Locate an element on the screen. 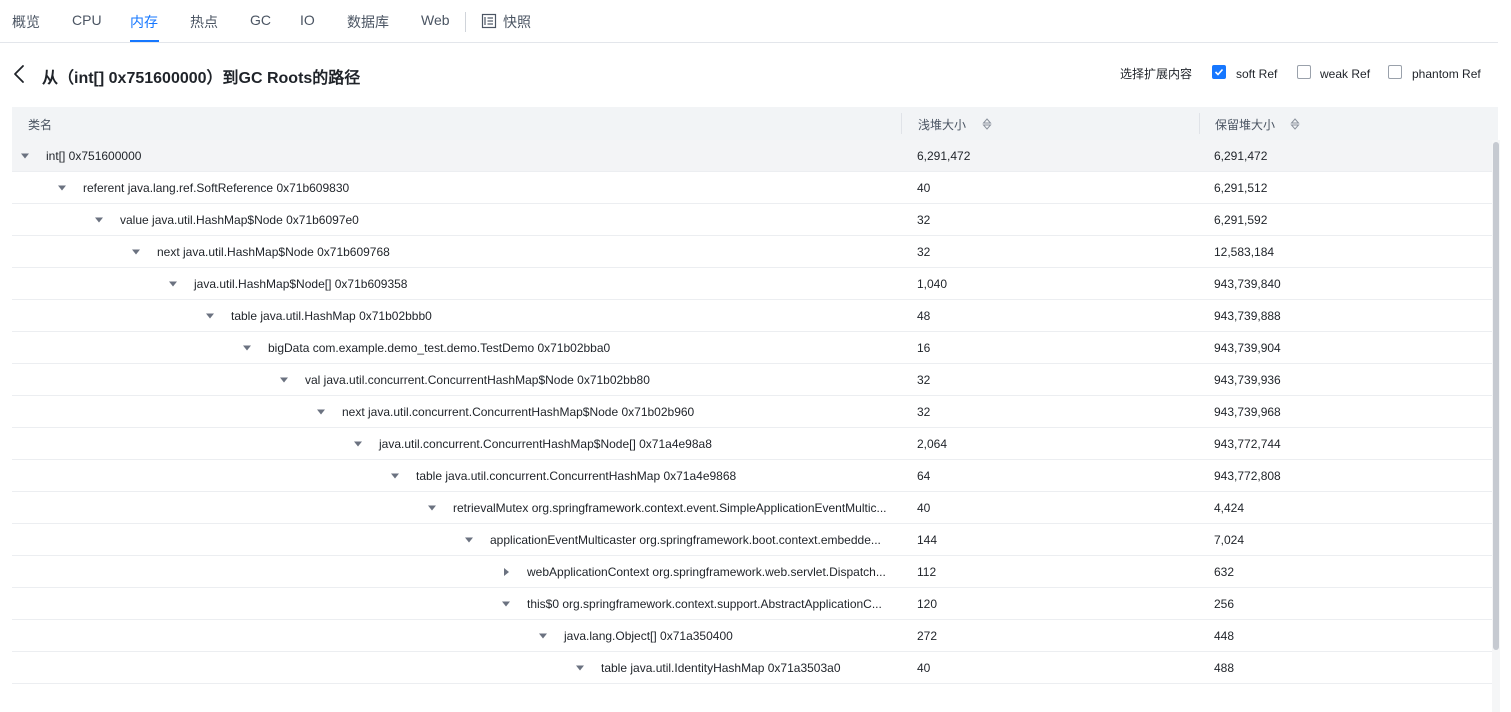 The width and height of the screenshot is (1511, 712). tab-web: Web is located at coordinates (435, 20).